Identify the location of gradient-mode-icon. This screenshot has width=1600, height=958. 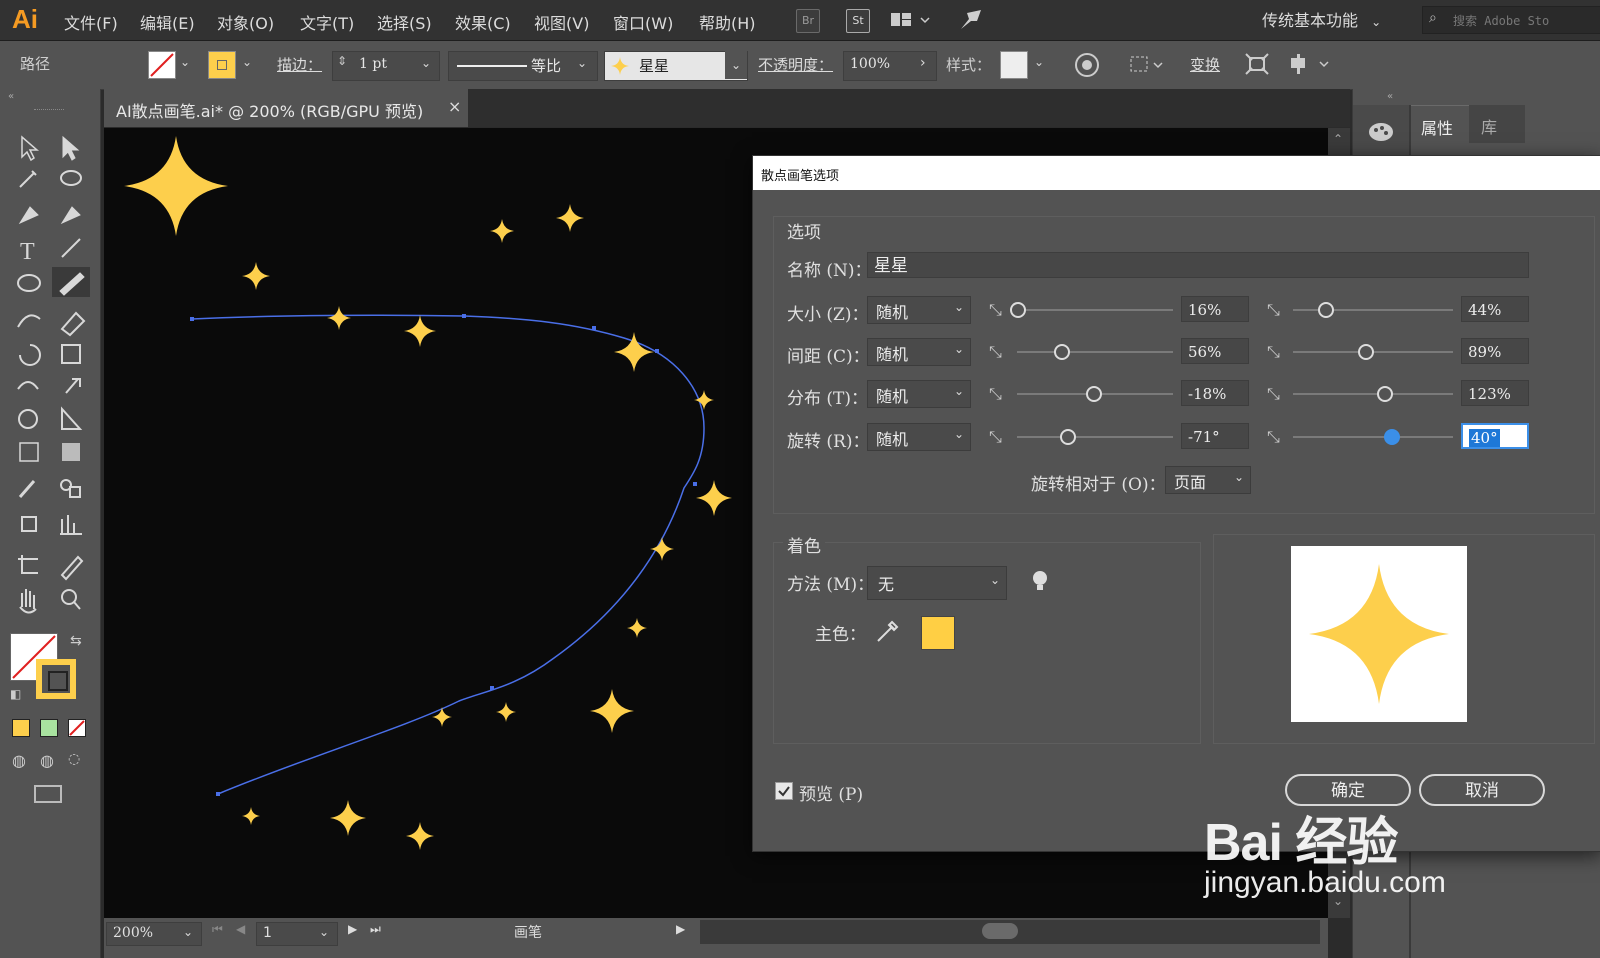
(49, 728).